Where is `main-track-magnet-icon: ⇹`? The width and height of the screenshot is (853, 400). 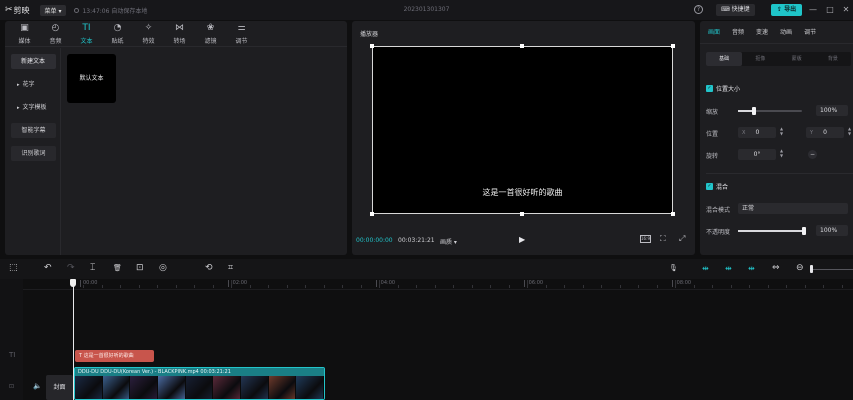 main-track-magnet-icon: ⇹ is located at coordinates (705, 268).